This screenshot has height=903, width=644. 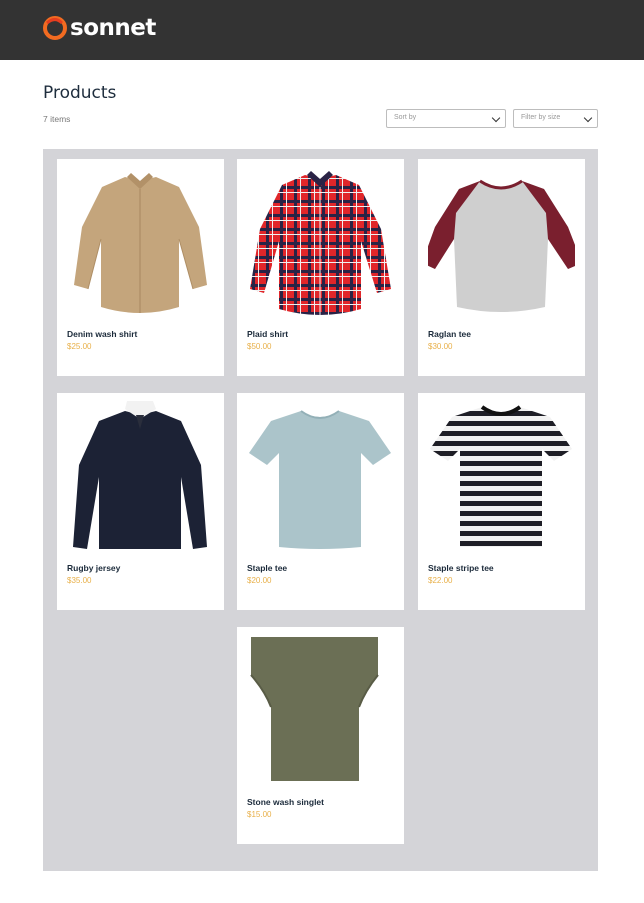 I want to click on brand-name: sonnet, so click(x=113, y=28).